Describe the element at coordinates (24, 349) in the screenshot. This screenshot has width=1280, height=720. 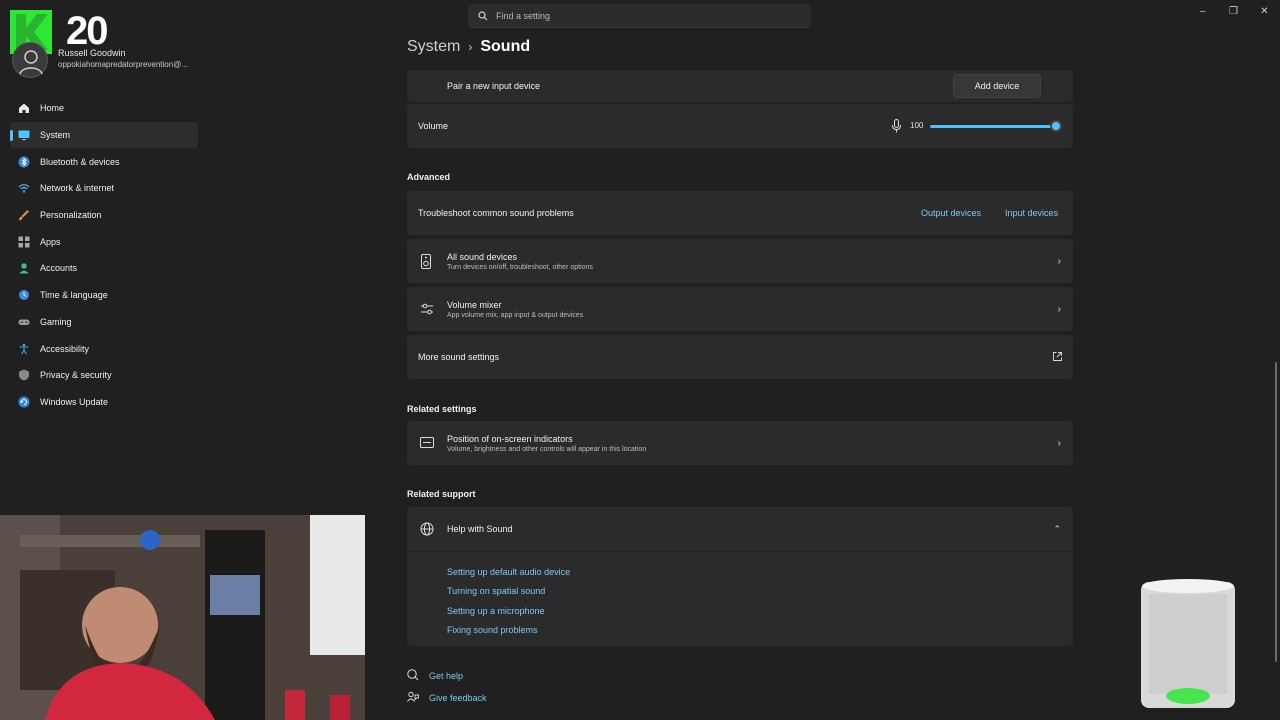
I see `accessibility-icon` at that location.